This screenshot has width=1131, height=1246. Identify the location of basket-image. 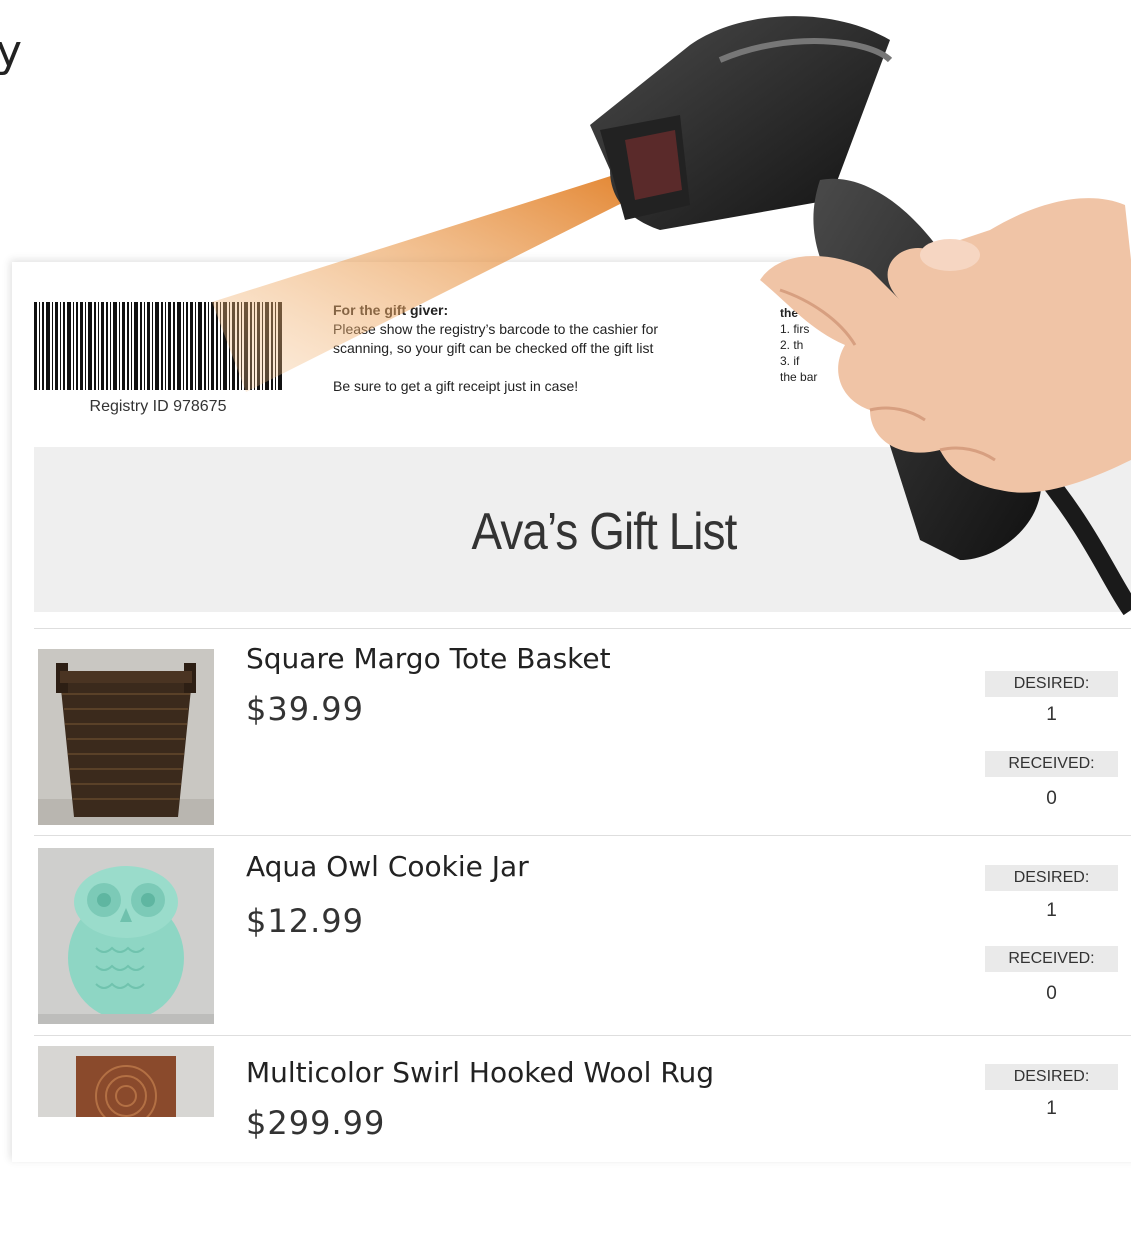
(126, 737).